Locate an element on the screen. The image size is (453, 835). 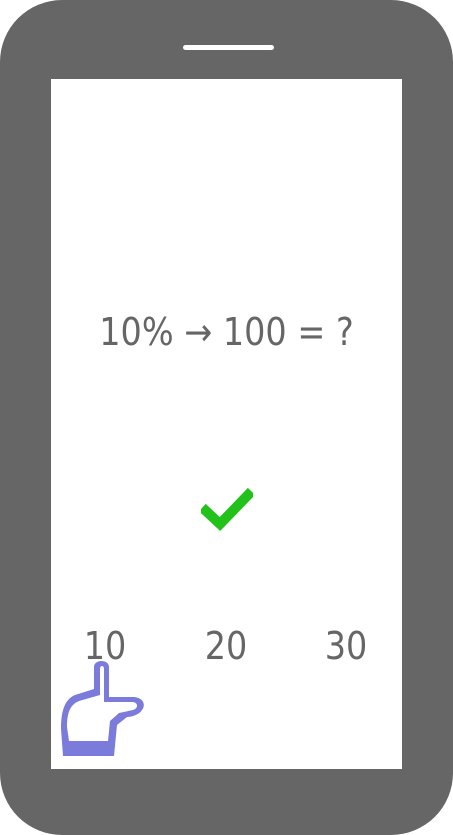
answer-option-10: 10 is located at coordinates (105, 646).